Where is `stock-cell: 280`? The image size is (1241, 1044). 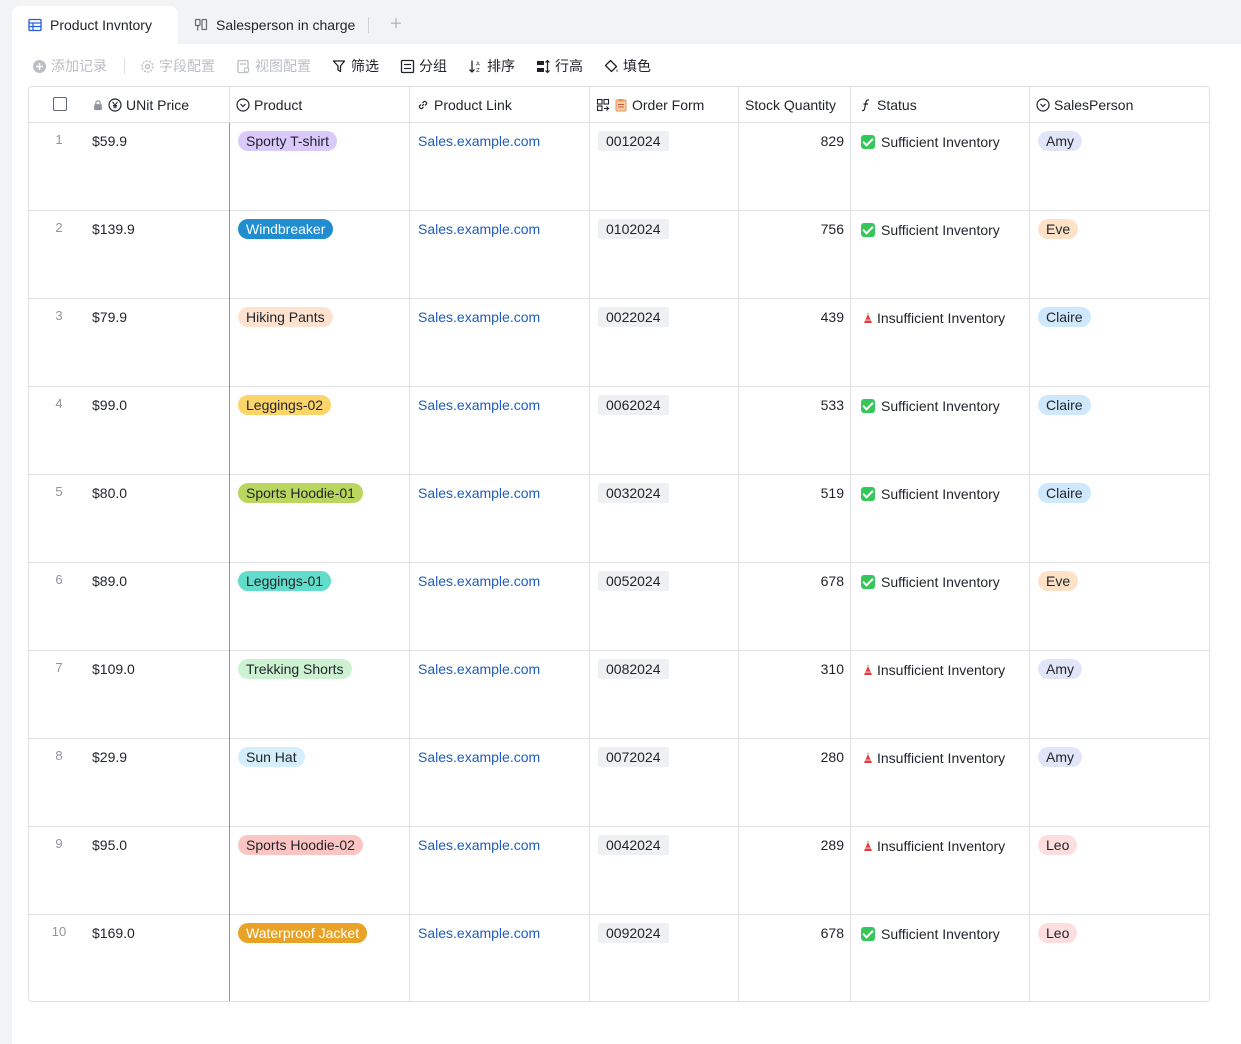
stock-cell: 280 is located at coordinates (795, 782).